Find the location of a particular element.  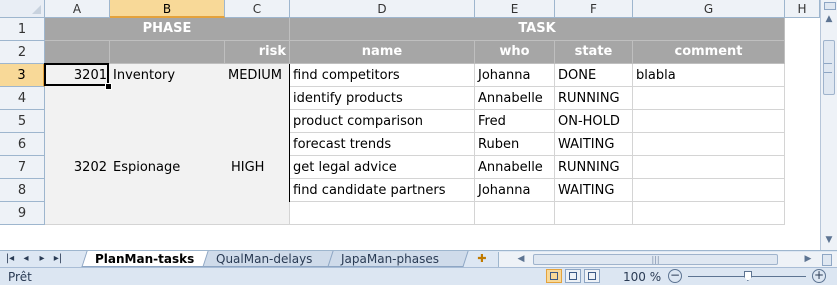

page-layout-icon is located at coordinates (573, 276).